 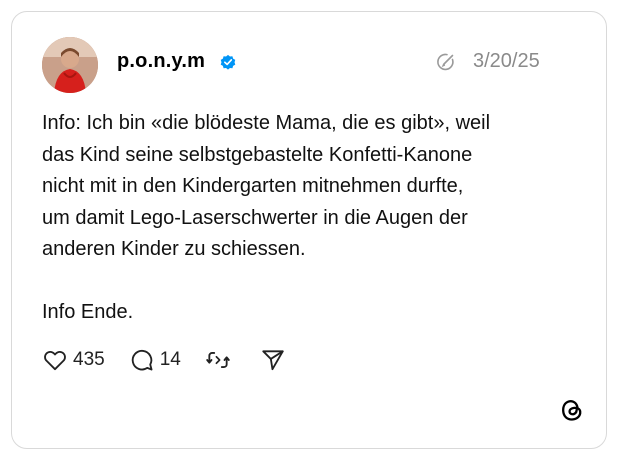 I want to click on action-bar: 435 14, so click(x=178, y=360).